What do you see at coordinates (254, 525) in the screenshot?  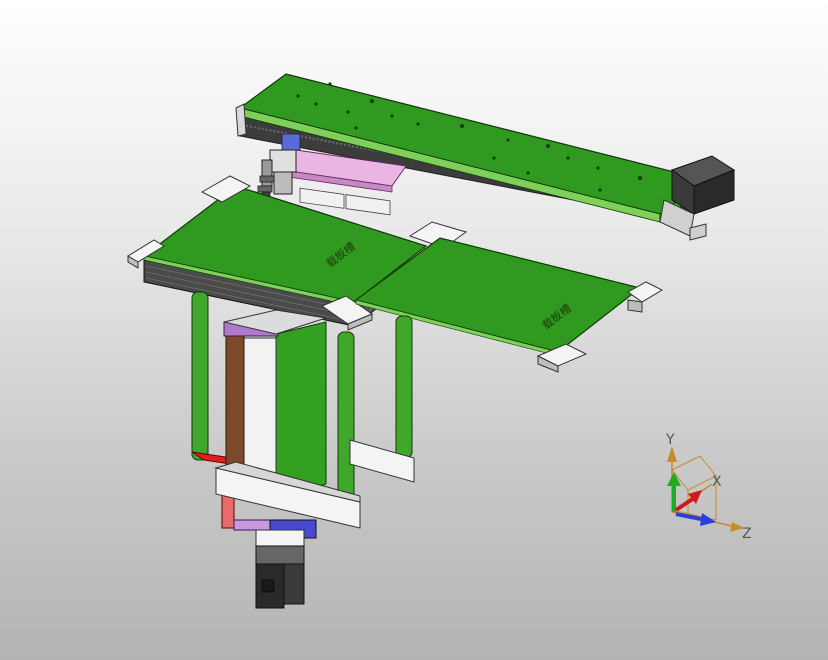 I see `lower-coupler` at bounding box center [254, 525].